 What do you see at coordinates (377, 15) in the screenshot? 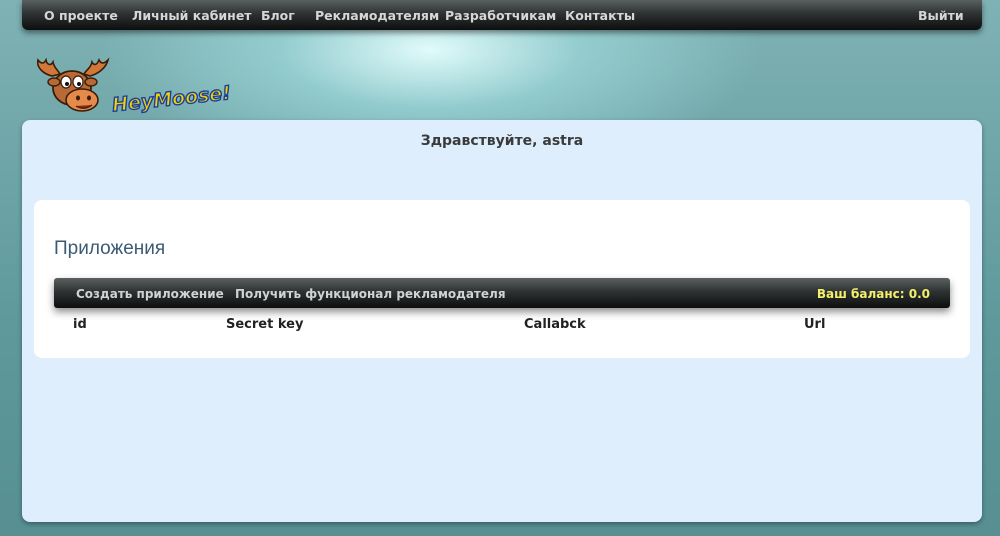
I see `nav-item-advertisers: Рекламодателям` at bounding box center [377, 15].